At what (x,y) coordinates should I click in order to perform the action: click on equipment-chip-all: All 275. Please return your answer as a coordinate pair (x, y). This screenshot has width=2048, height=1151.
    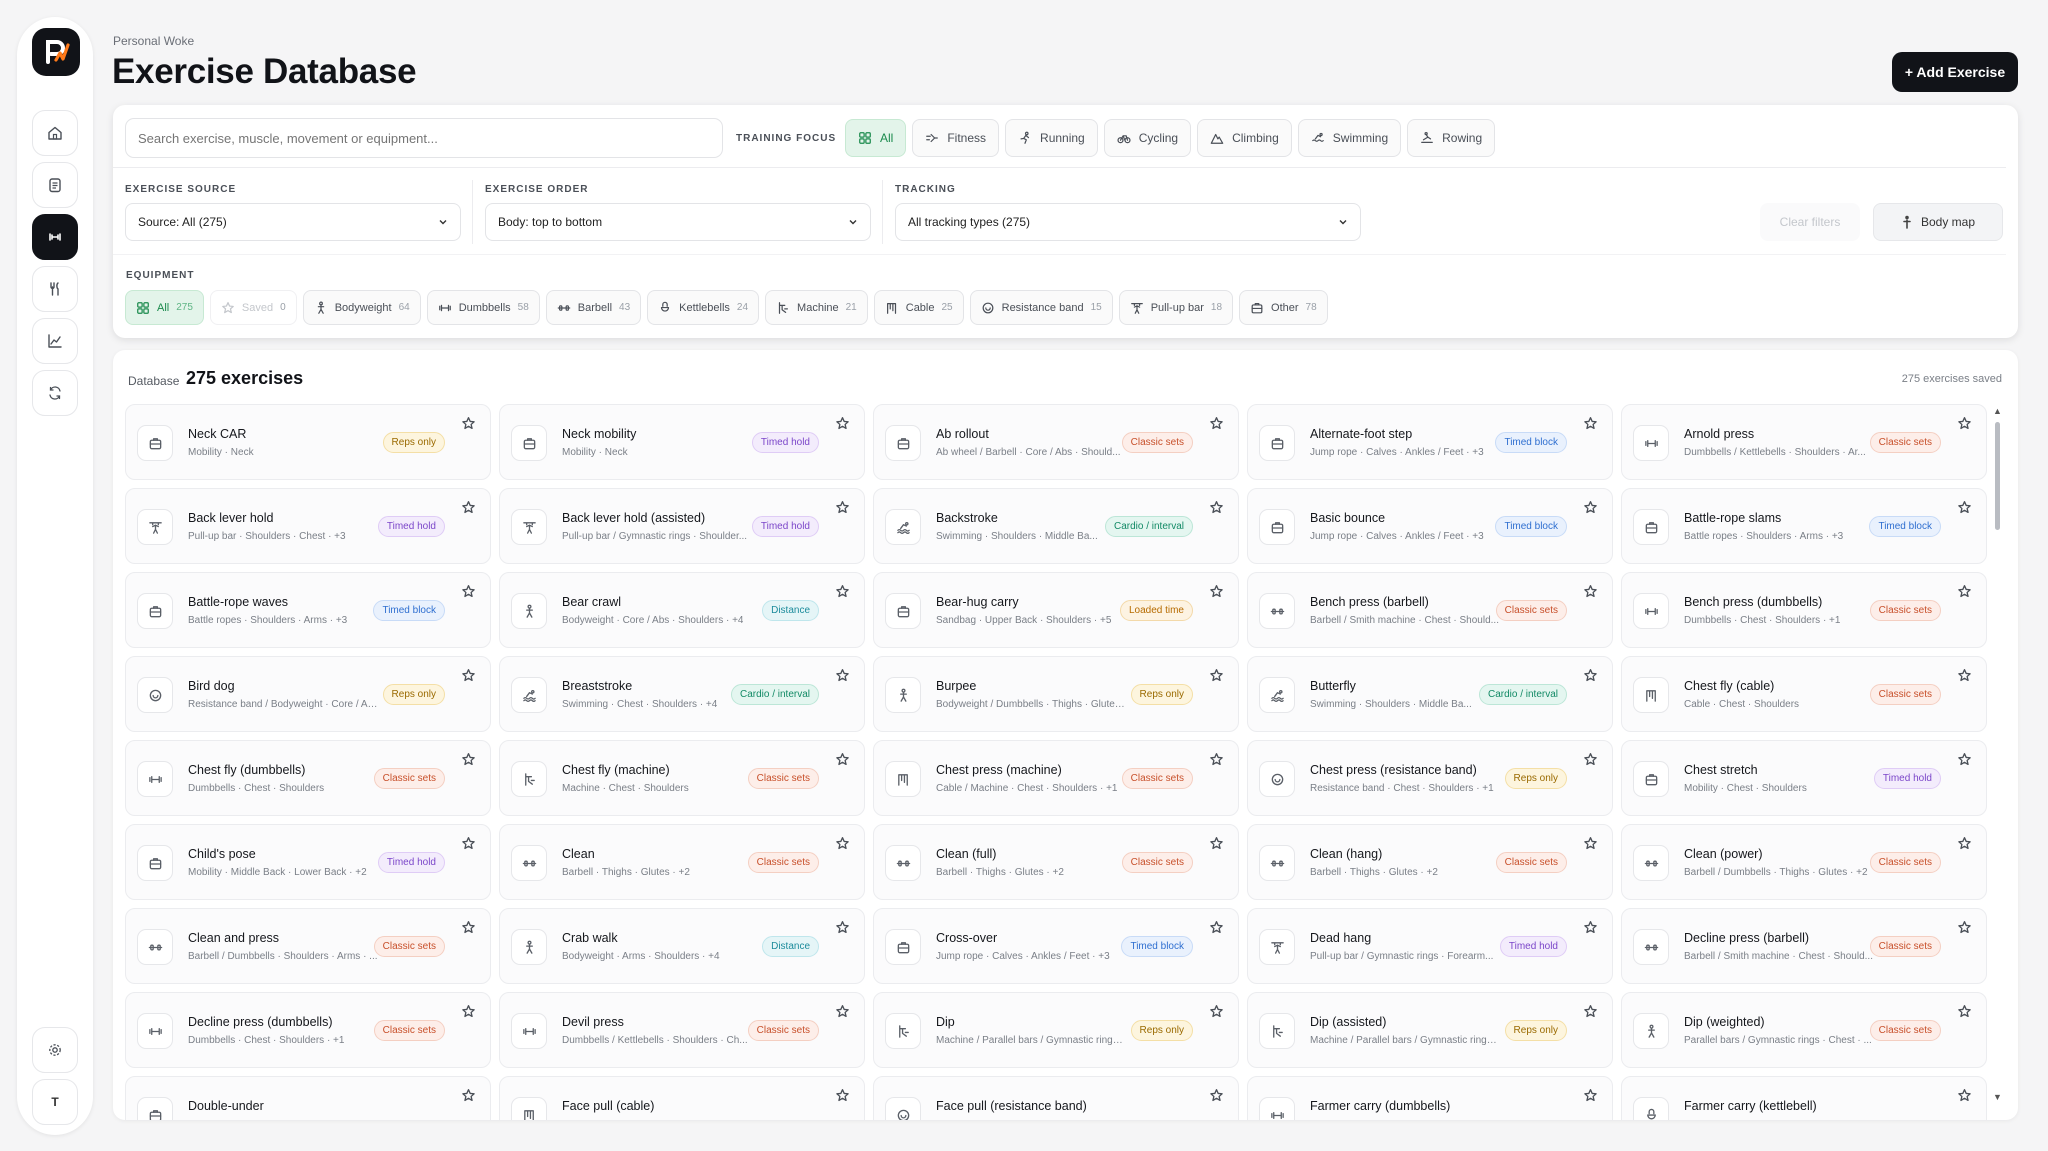
    Looking at the image, I should click on (164, 307).